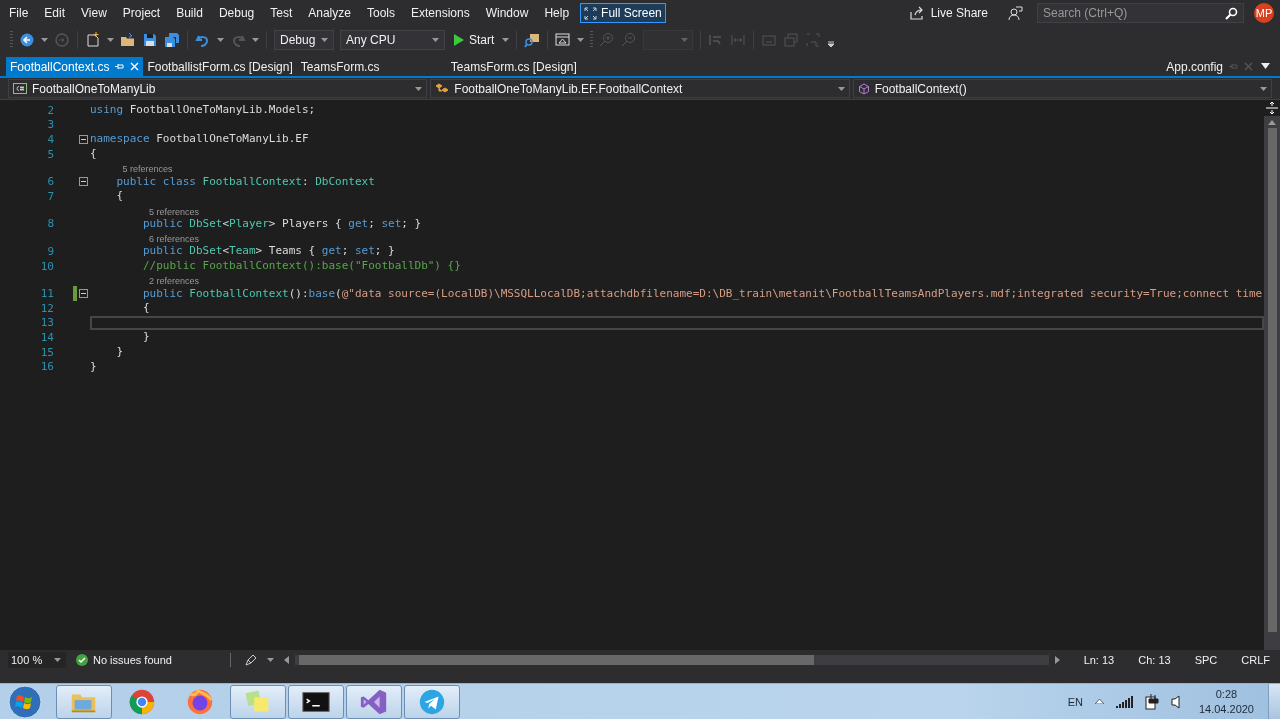  Describe the element at coordinates (330, 13) in the screenshot. I see `menu-item: Analyze` at that location.